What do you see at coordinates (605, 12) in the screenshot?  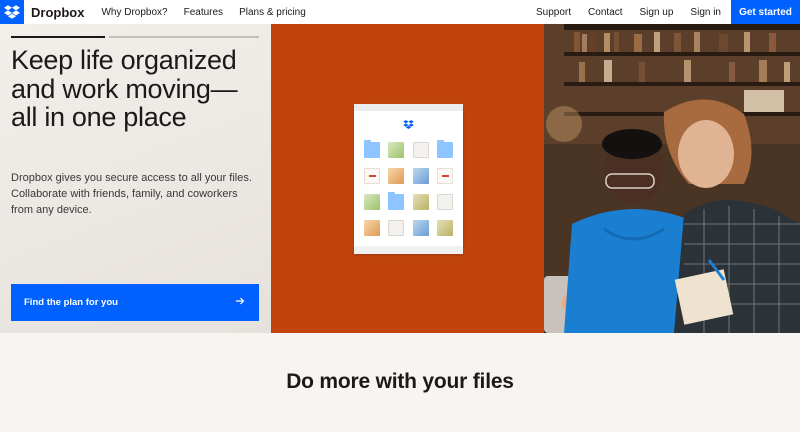 I see `nav-link-contact: Contact` at bounding box center [605, 12].